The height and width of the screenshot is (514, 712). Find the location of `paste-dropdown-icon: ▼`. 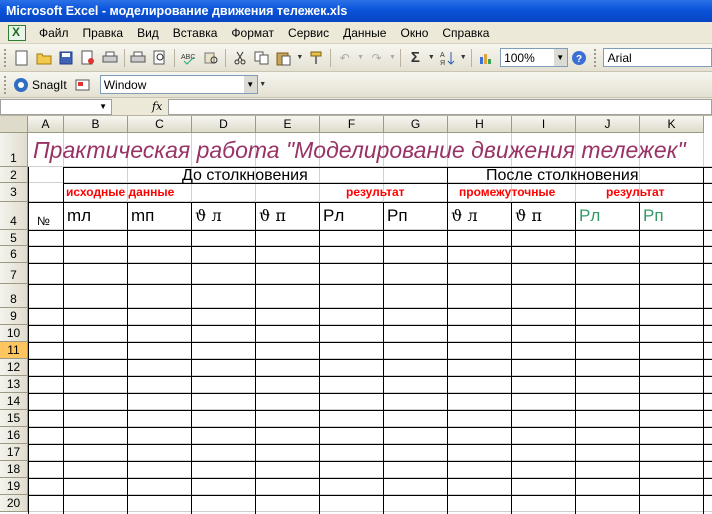

paste-dropdown-icon: ▼ is located at coordinates (300, 58).